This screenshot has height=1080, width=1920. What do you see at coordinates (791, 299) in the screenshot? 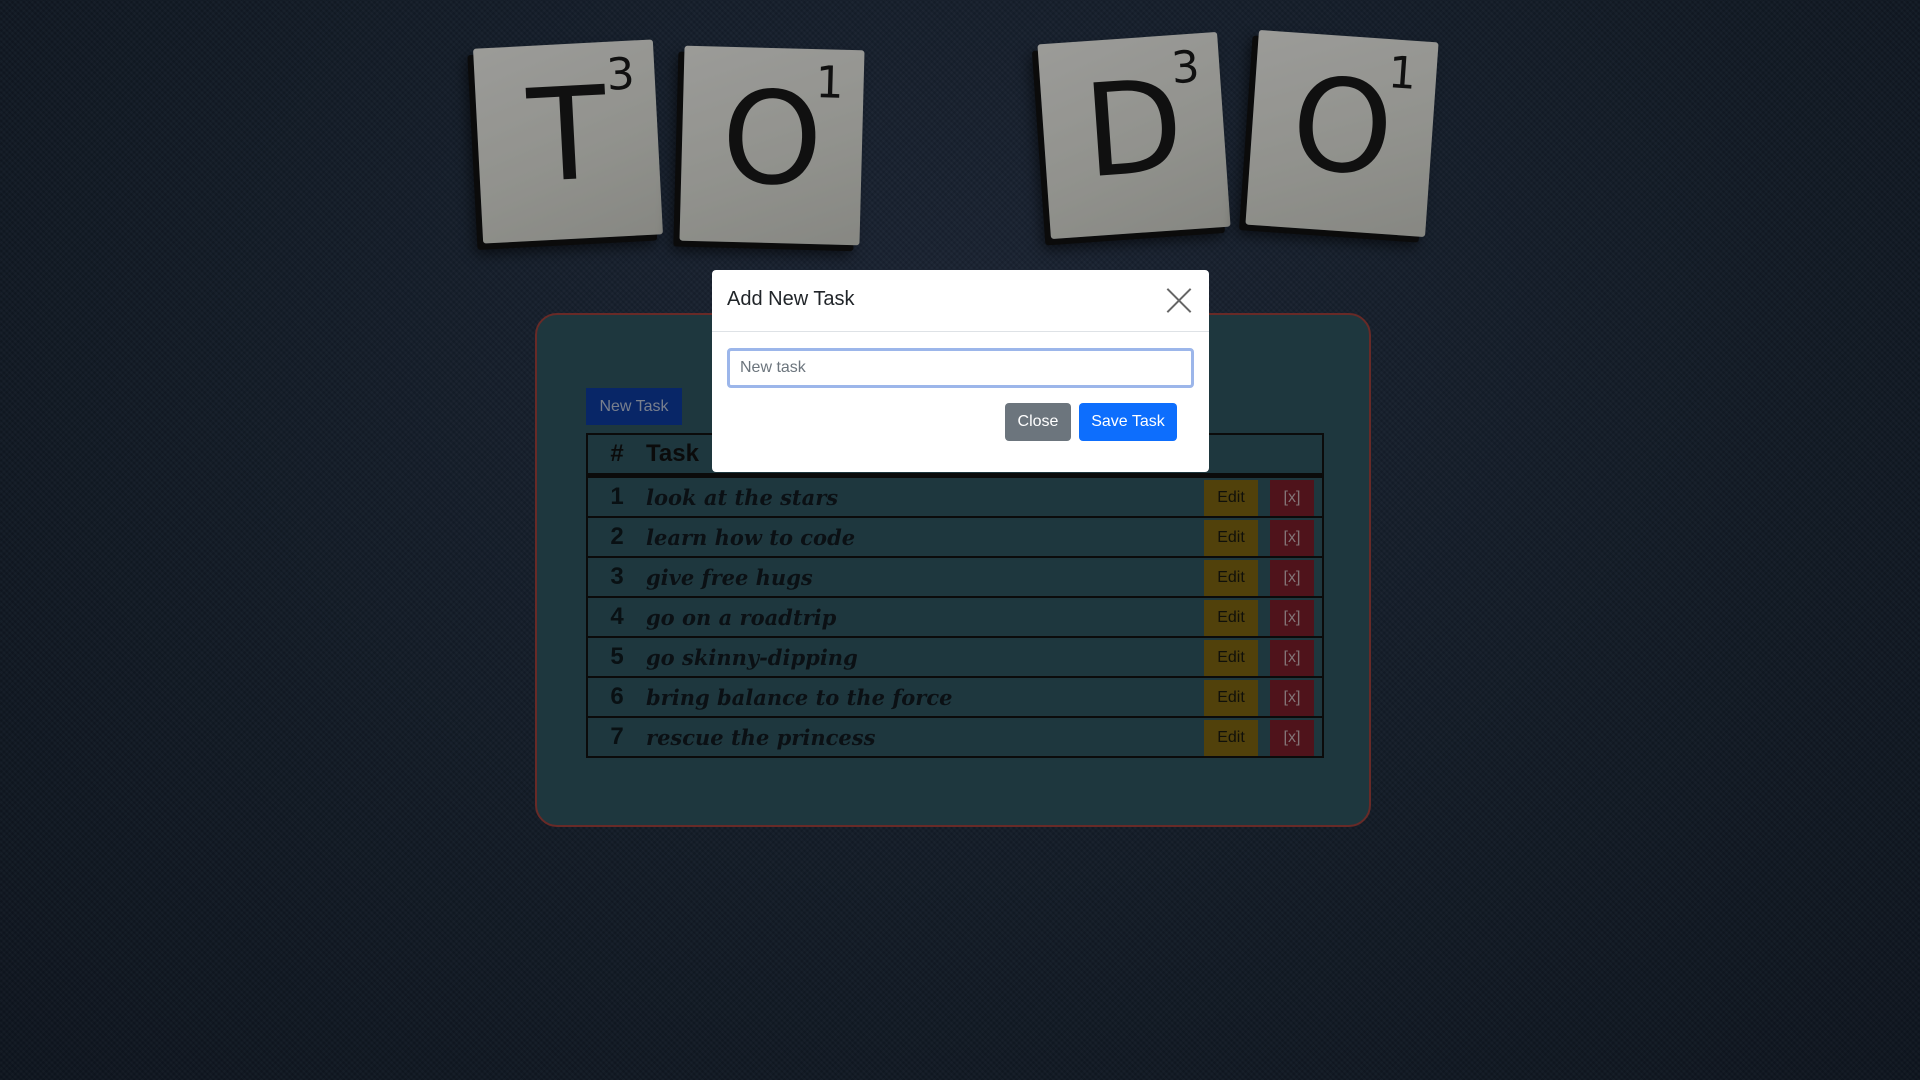
I see `modal-title: Add New Task` at bounding box center [791, 299].